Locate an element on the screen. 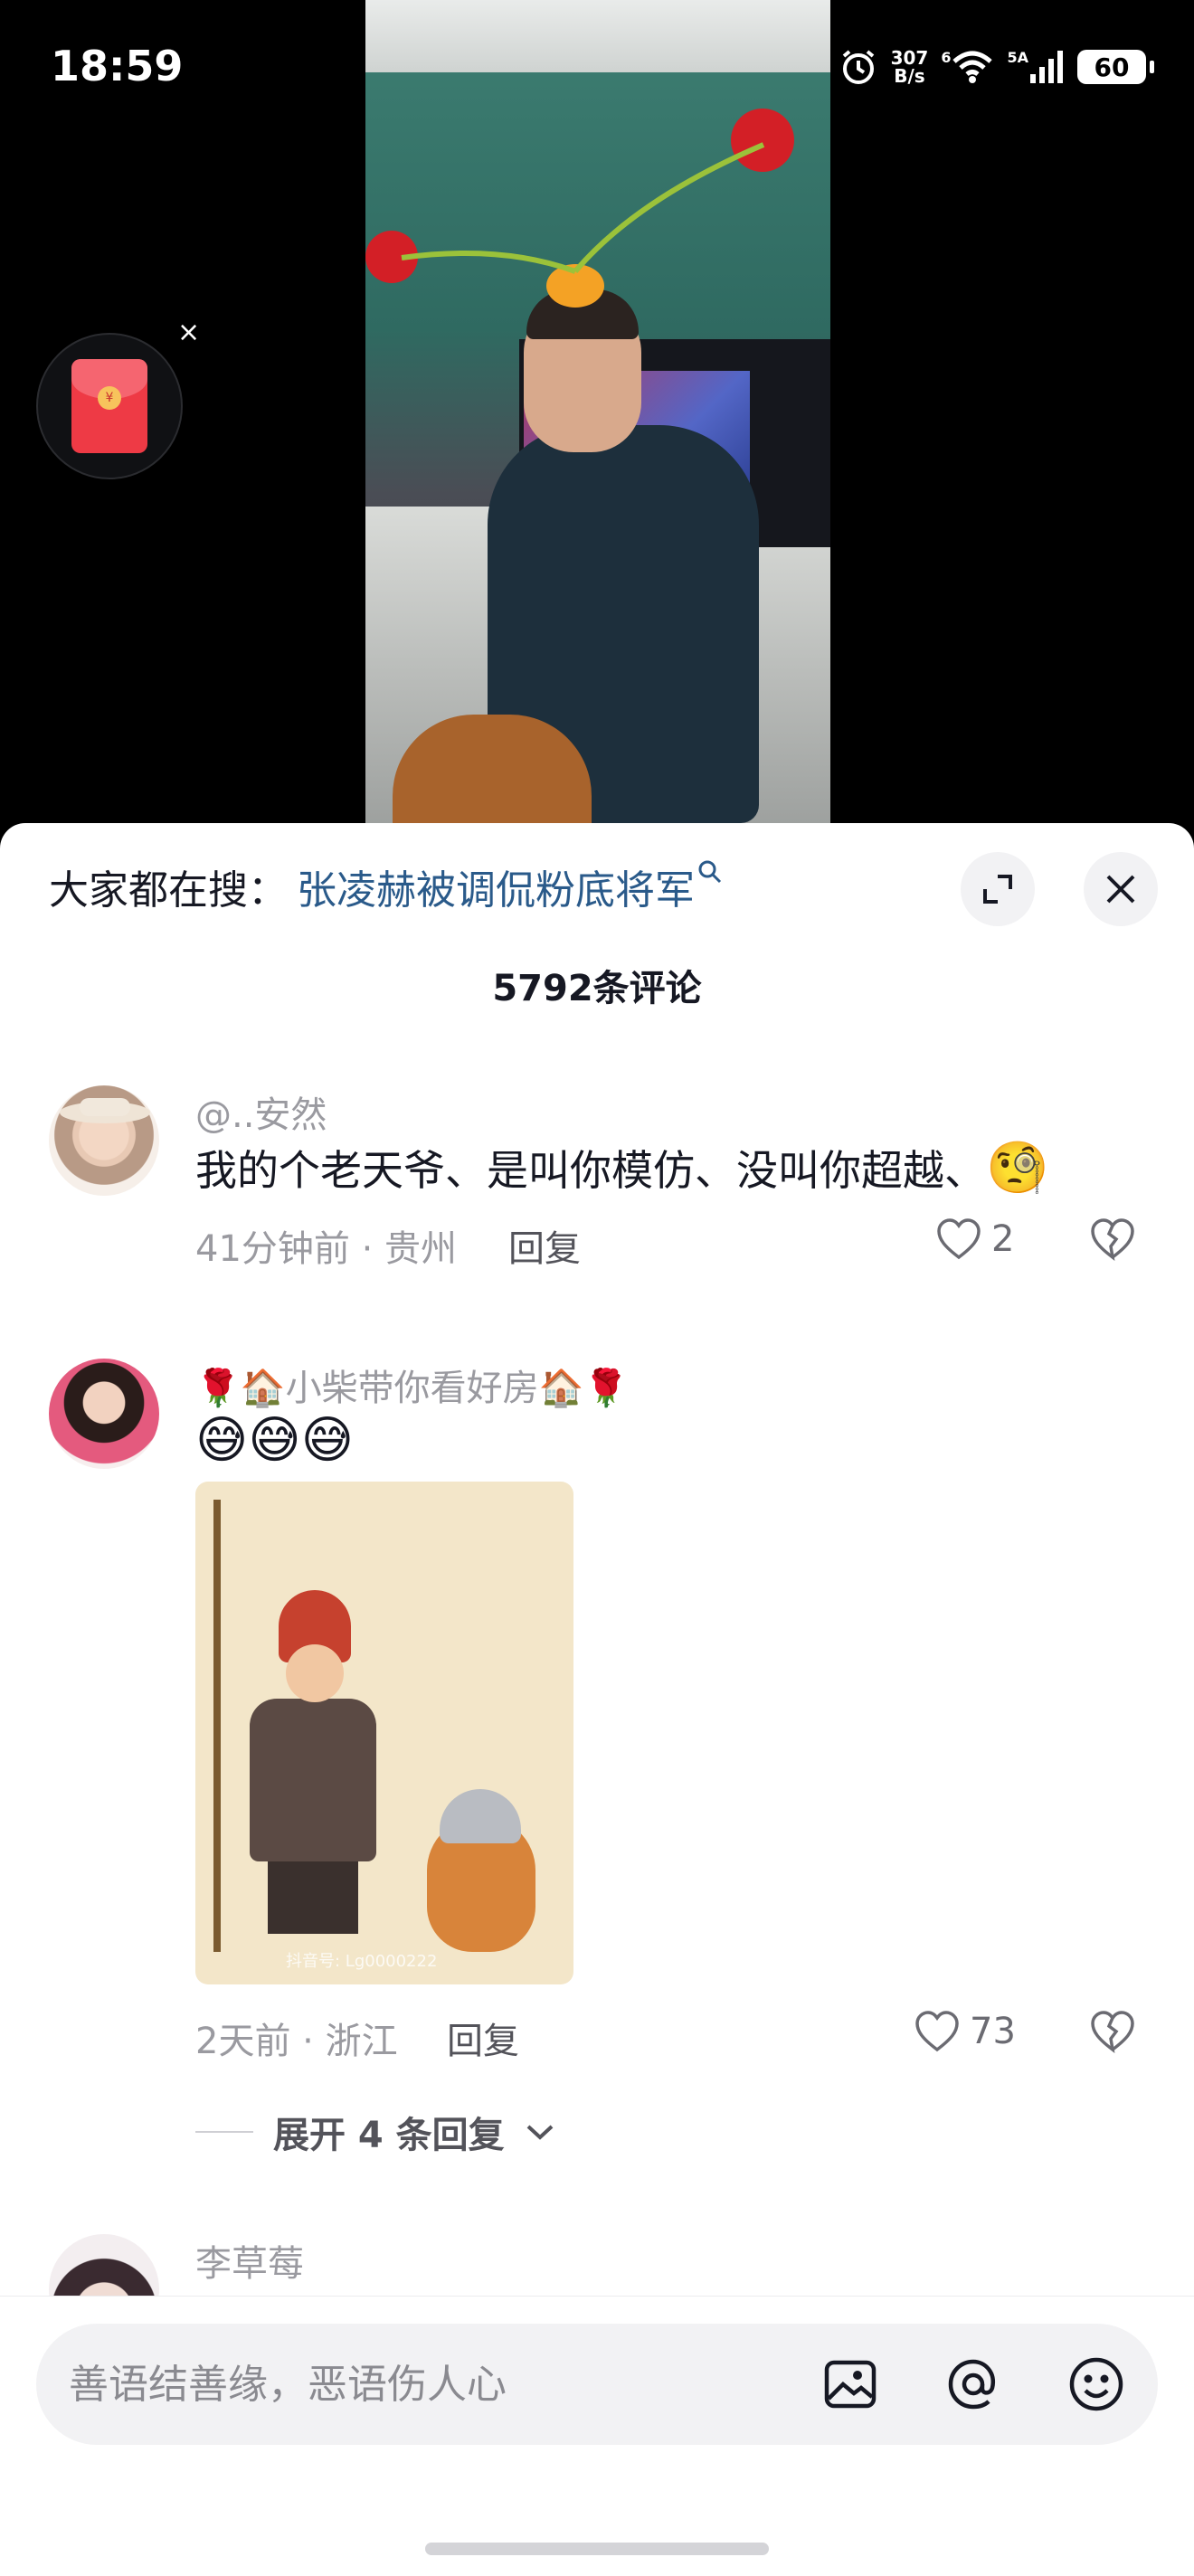  trending-search: 大家都在搜： 张凌赫被调侃粉底将军 is located at coordinates (385, 886).